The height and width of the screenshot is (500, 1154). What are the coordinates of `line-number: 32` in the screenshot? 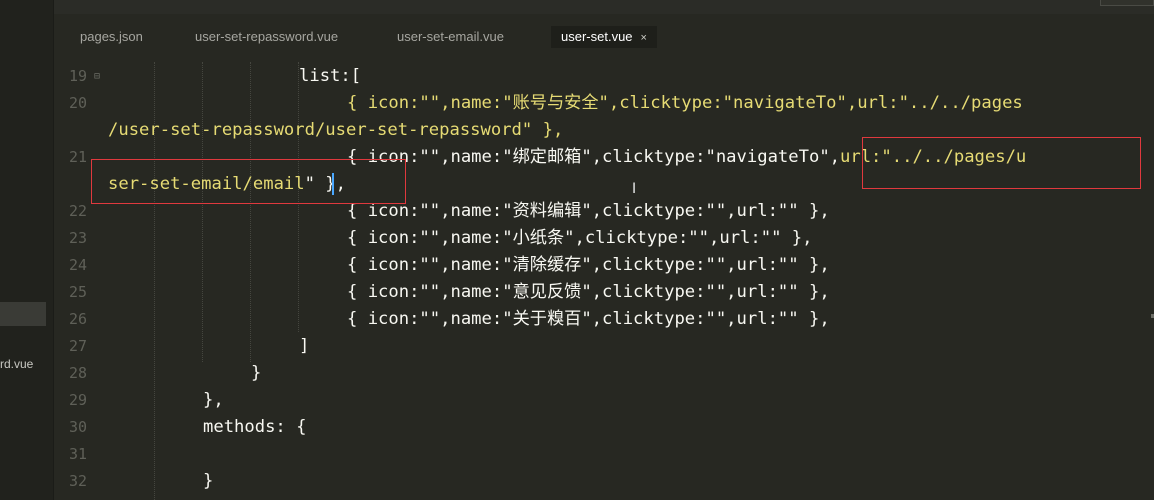 It's located at (77, 481).